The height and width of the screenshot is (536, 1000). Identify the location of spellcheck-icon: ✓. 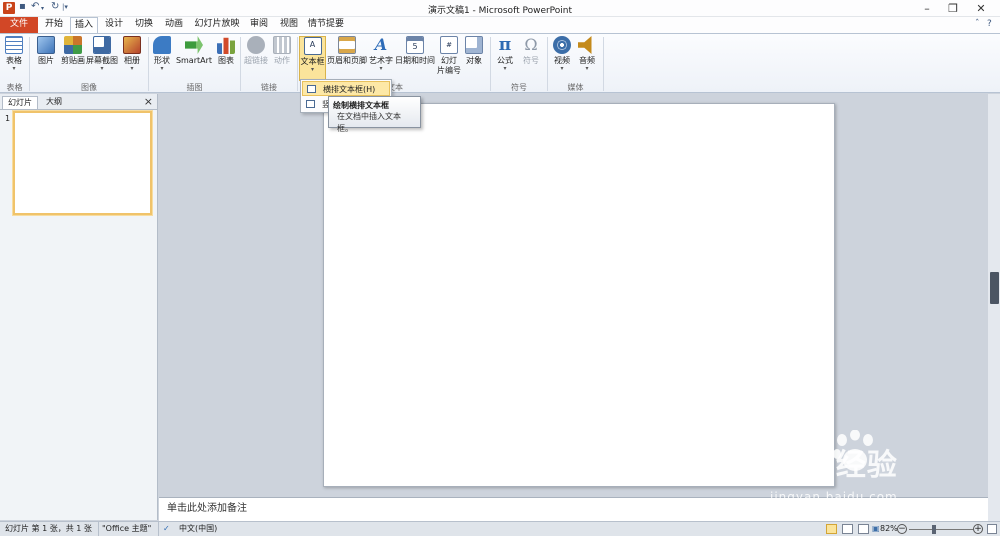
(166, 529).